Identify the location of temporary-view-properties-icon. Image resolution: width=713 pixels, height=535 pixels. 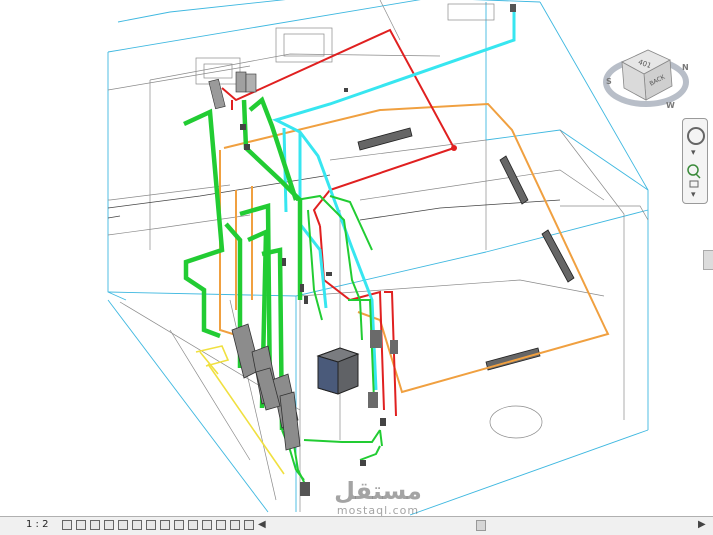
(249, 525).